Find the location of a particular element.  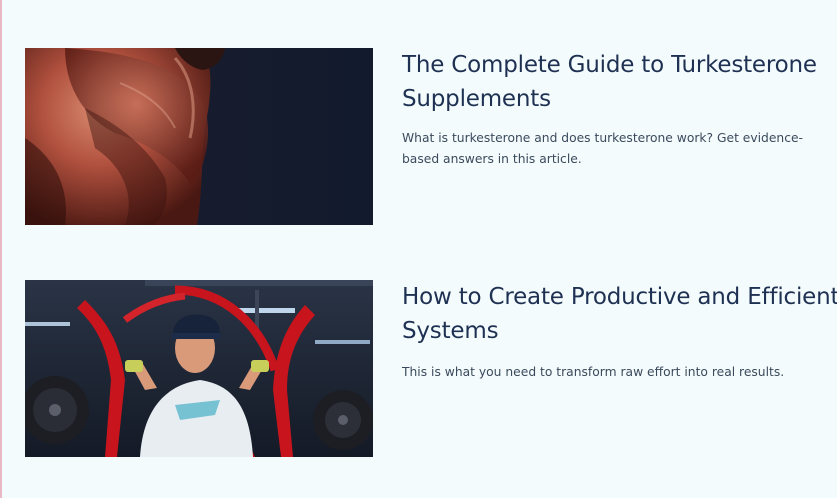

gym-chest-press-photo is located at coordinates (199, 368).